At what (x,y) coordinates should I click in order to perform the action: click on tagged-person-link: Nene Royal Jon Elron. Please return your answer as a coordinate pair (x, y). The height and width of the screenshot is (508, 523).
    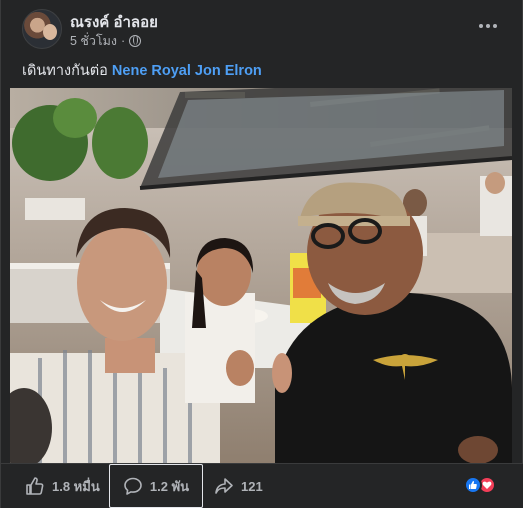
    Looking at the image, I should click on (187, 71).